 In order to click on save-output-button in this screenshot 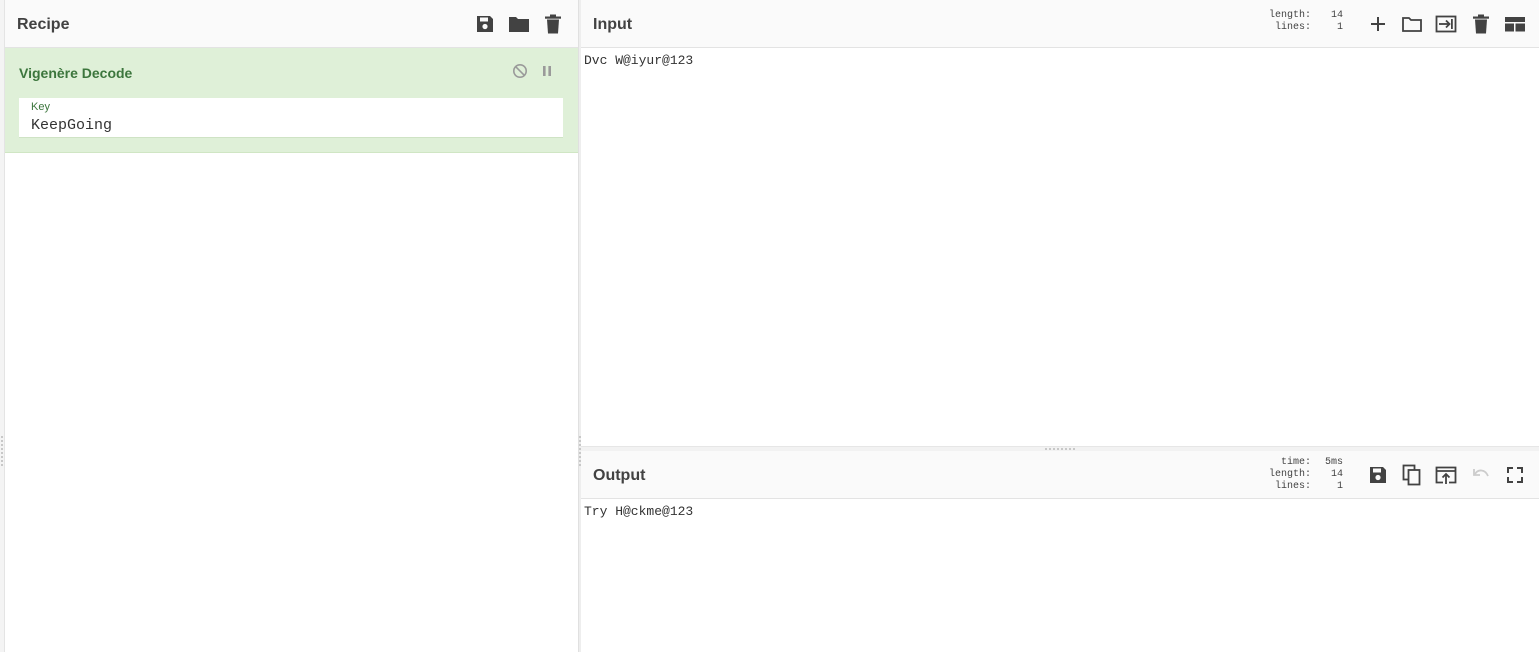, I will do `click(1378, 475)`.